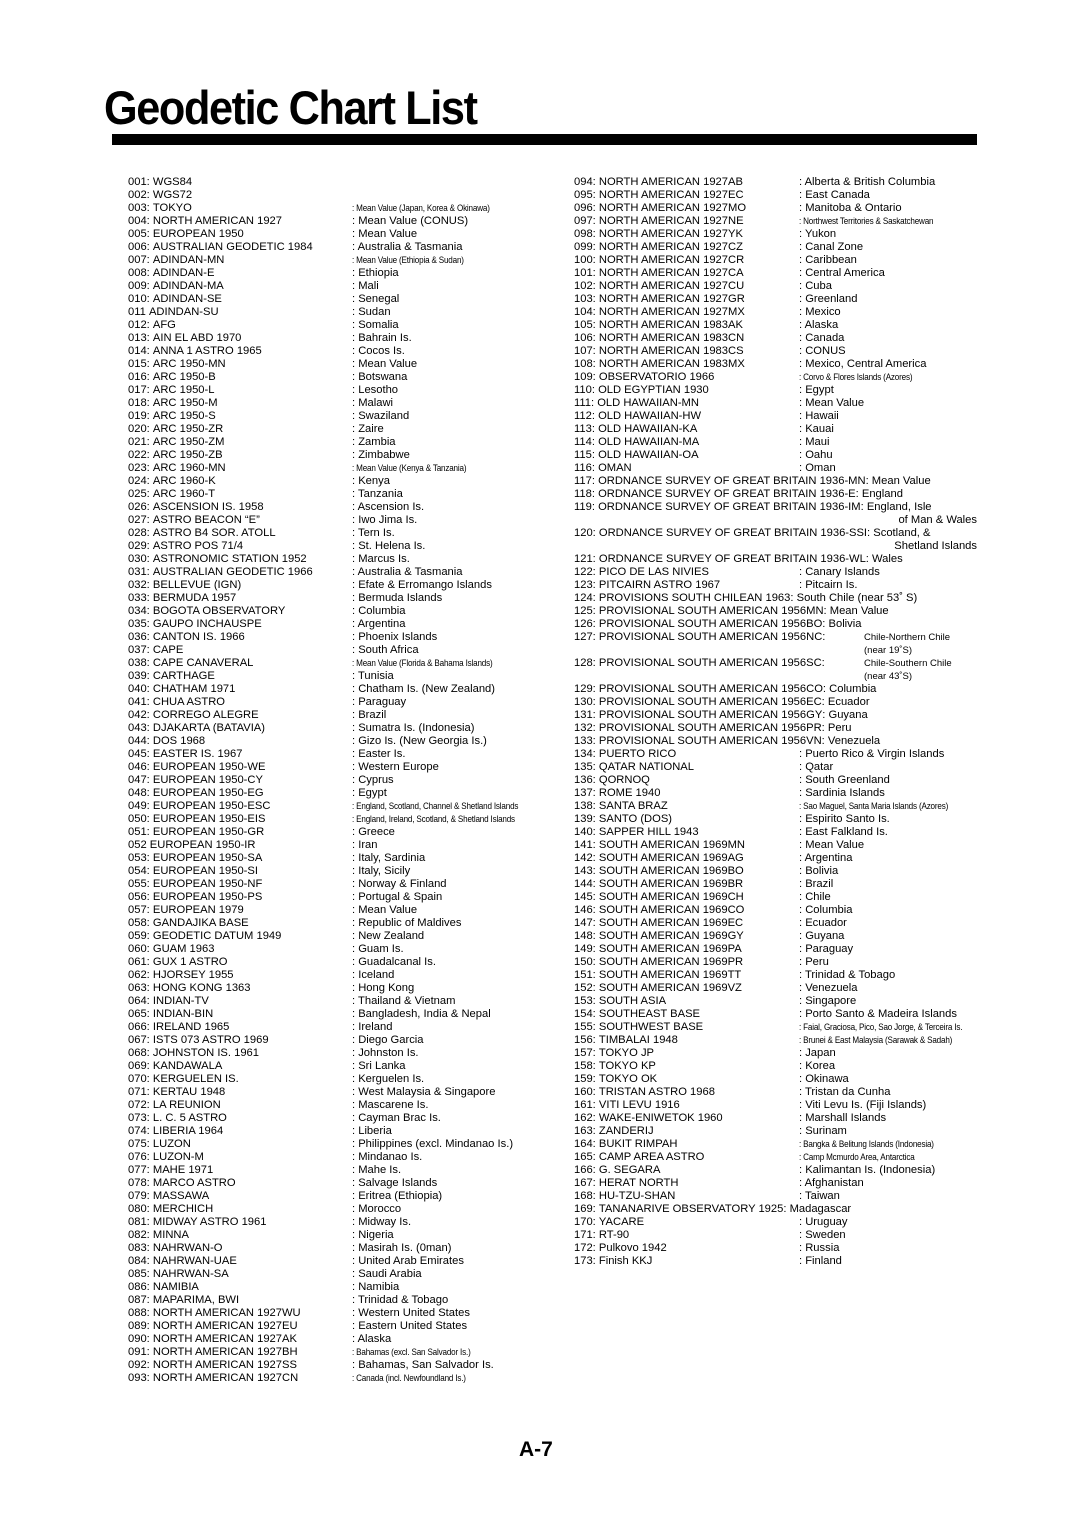 Image resolution: width=1080 pixels, height=1526 pixels. Describe the element at coordinates (777, 442) in the screenshot. I see `datum-entry: 114: OLD HAWAIIAN-MA: Maui` at that location.